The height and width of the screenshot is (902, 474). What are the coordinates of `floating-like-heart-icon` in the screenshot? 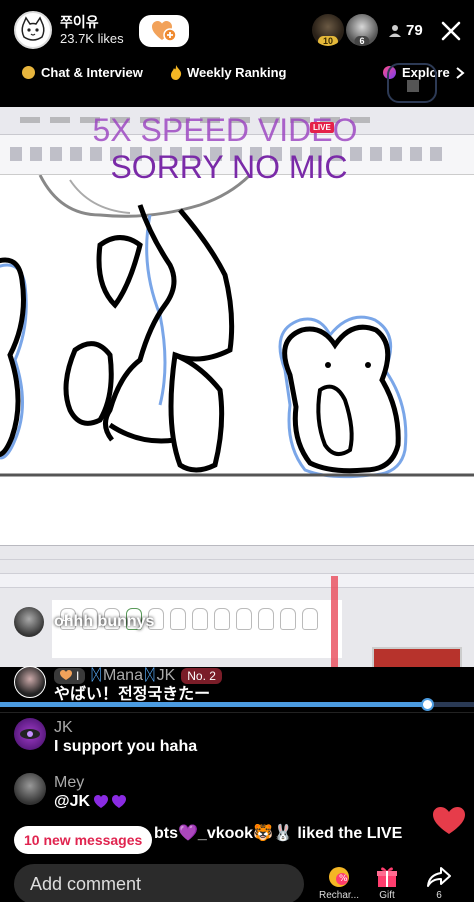 It's located at (449, 820).